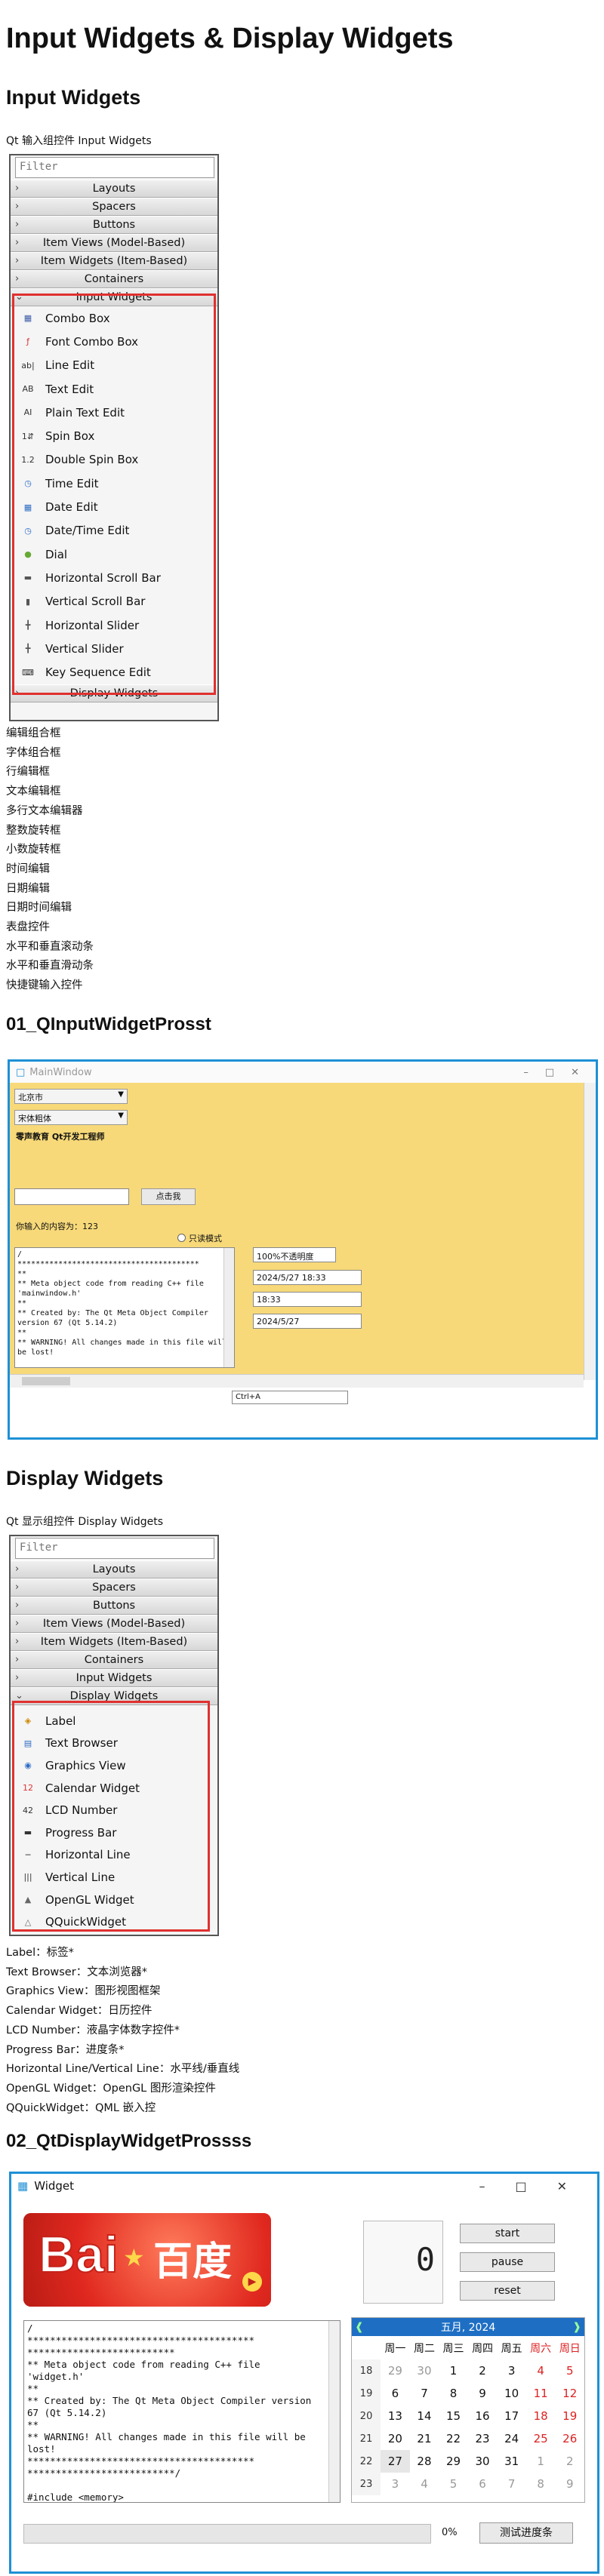  Describe the element at coordinates (395, 2438) in the screenshot. I see `calendar-day: 20` at that location.